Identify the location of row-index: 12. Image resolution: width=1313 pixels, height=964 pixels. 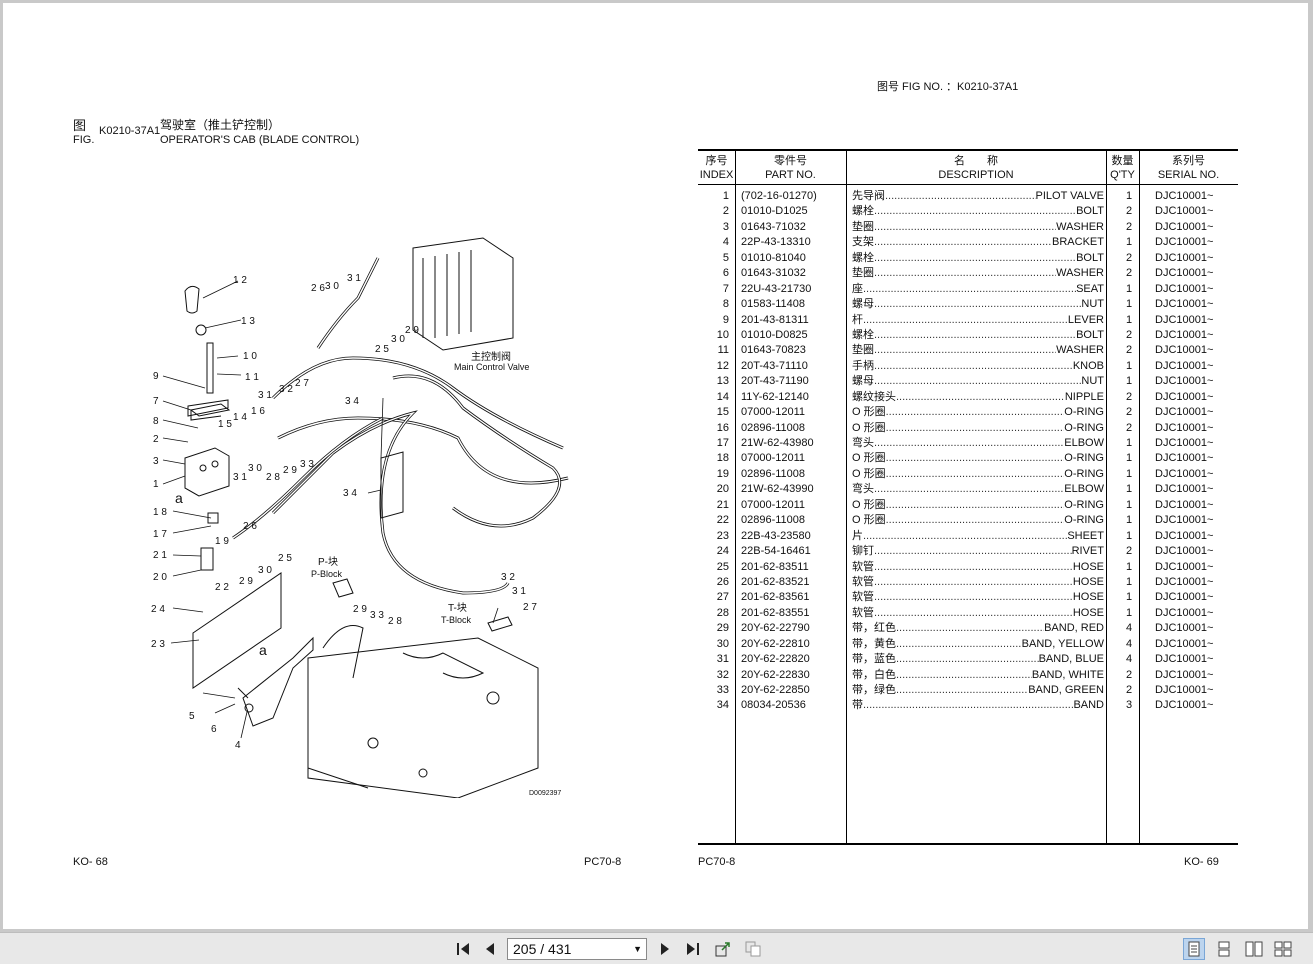
(722, 365).